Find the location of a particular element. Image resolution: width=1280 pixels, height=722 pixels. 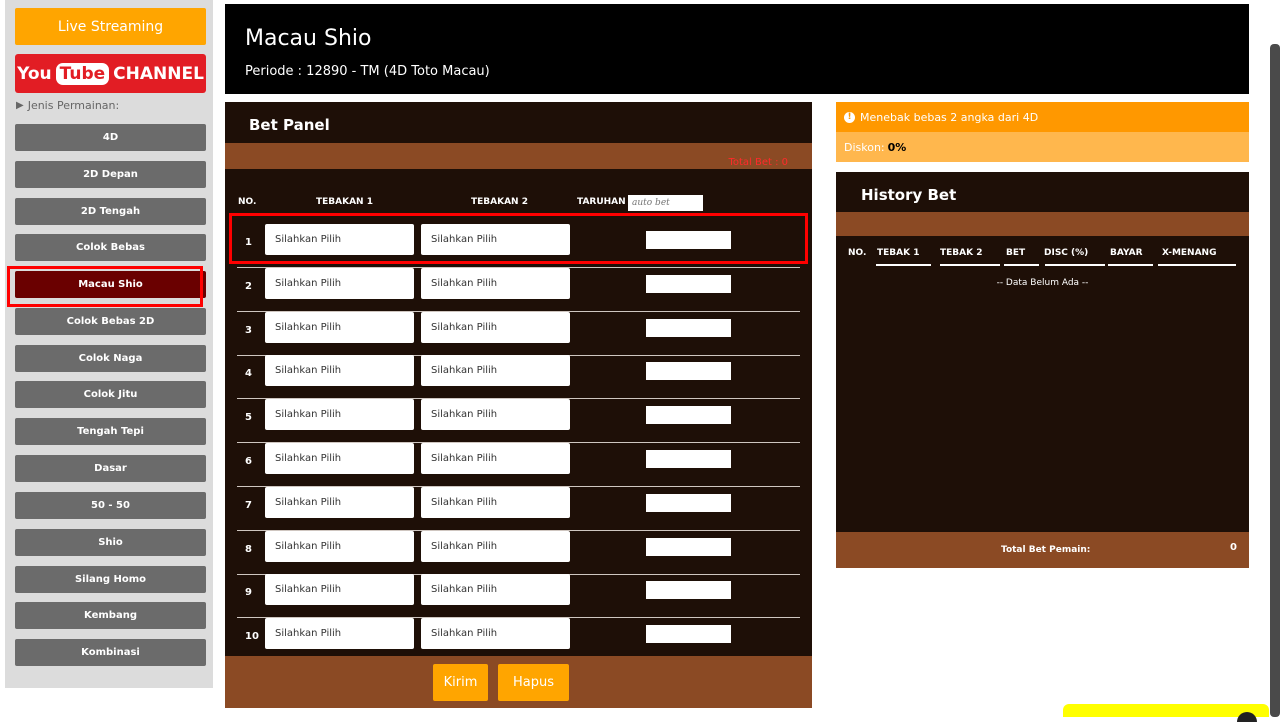

menu-item-silang-homo: Silang Homo is located at coordinates (110, 579).